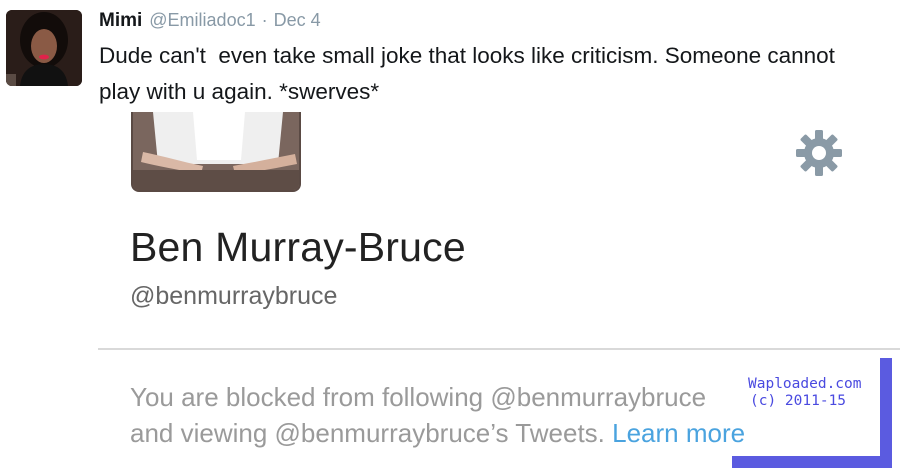 The width and height of the screenshot is (900, 471). I want to click on profile-handle: @benmurraybruce, so click(234, 296).